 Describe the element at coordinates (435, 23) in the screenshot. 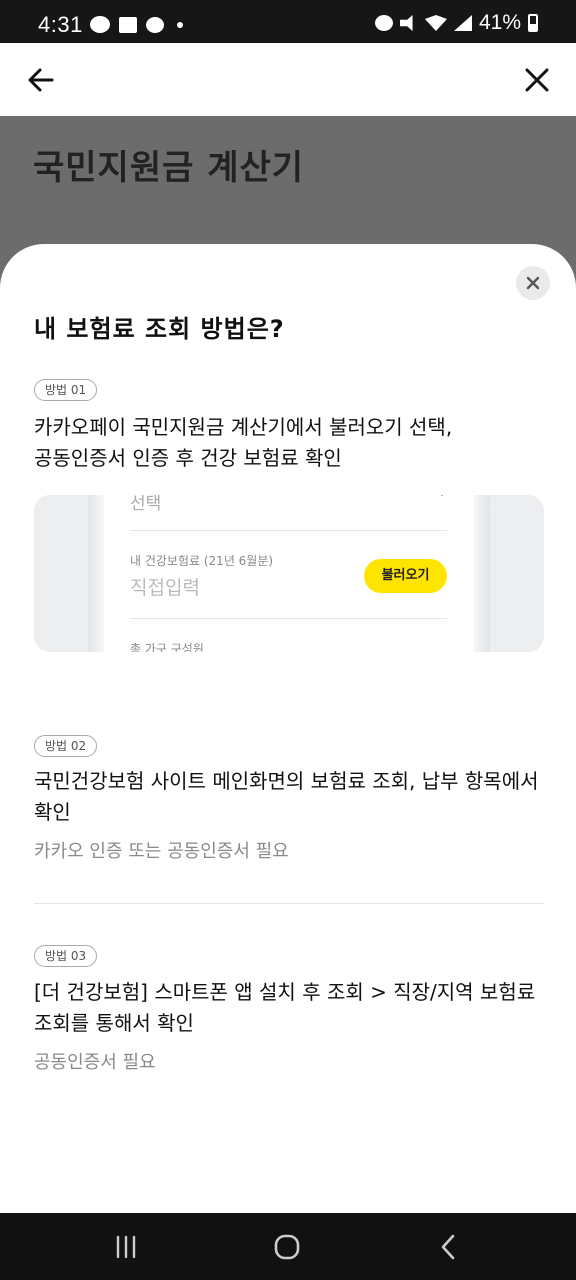

I see `wifi-icon` at that location.